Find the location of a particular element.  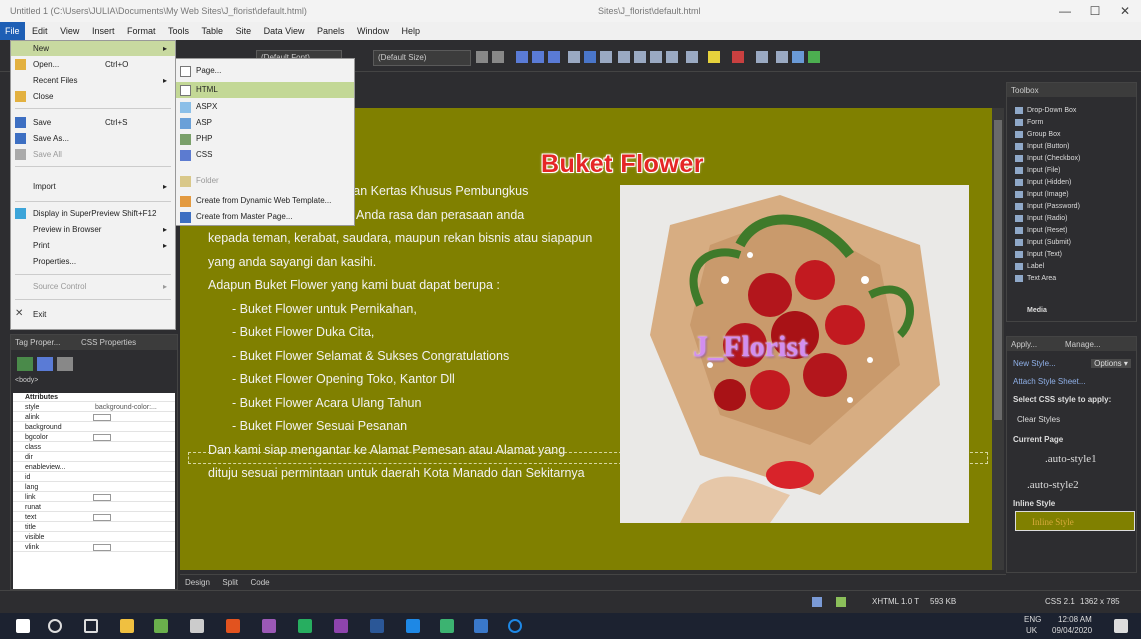

align-right-icon is located at coordinates (606, 57).